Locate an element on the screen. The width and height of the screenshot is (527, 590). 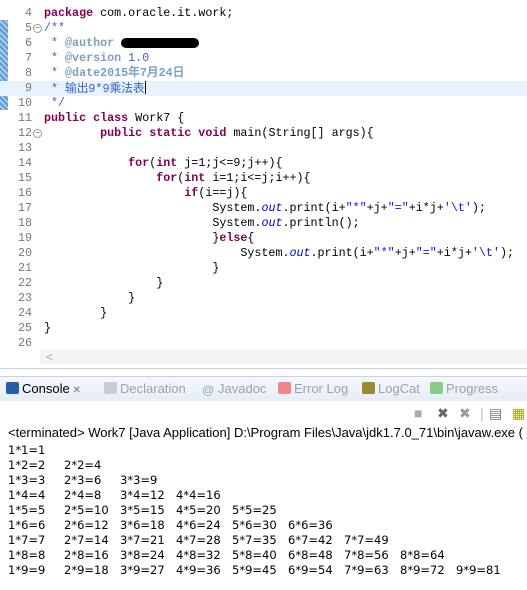
horizontal-scrollbar: < is located at coordinates (283, 357).